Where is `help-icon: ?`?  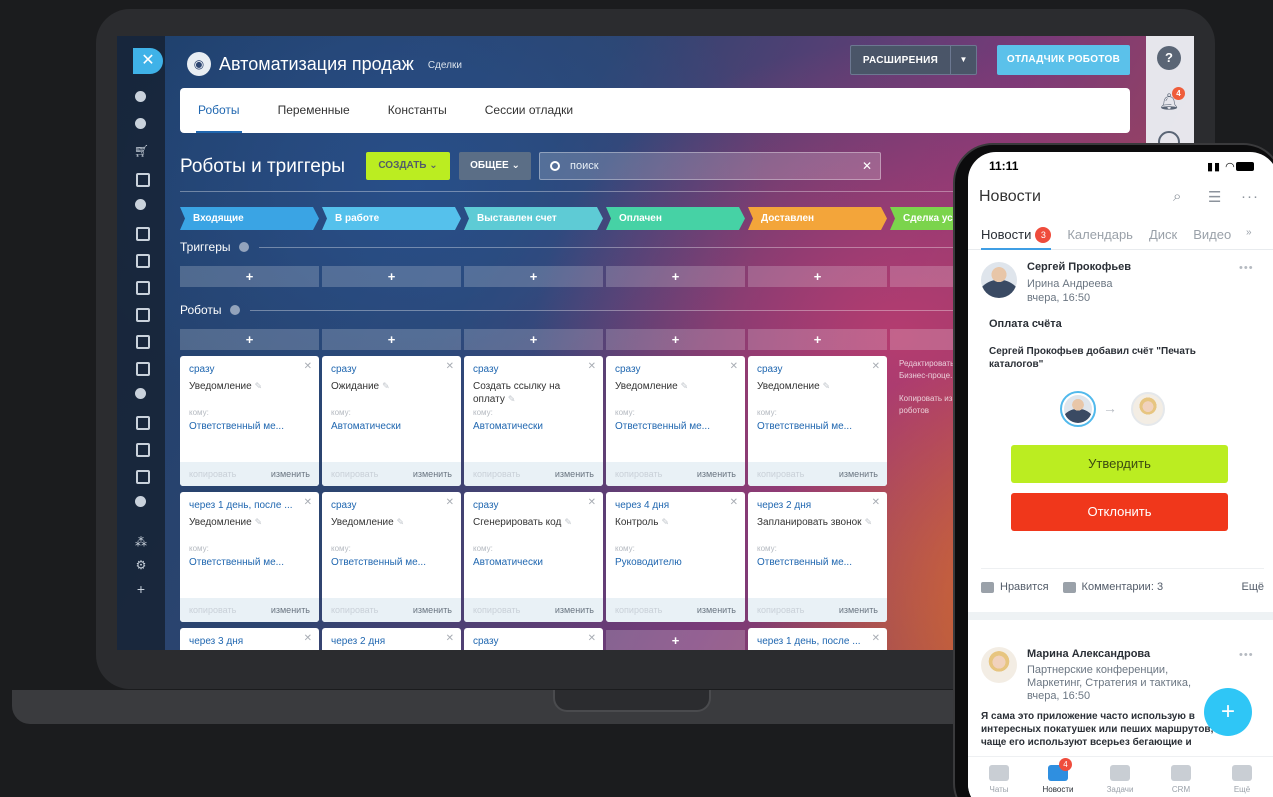 help-icon: ? is located at coordinates (1169, 58).